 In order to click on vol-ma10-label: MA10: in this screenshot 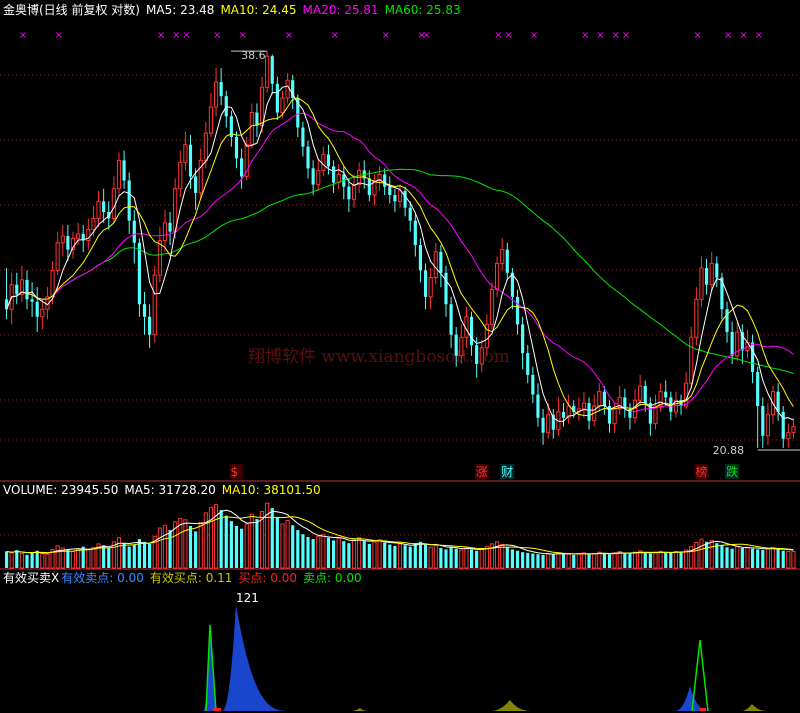, I will do `click(240, 490)`.